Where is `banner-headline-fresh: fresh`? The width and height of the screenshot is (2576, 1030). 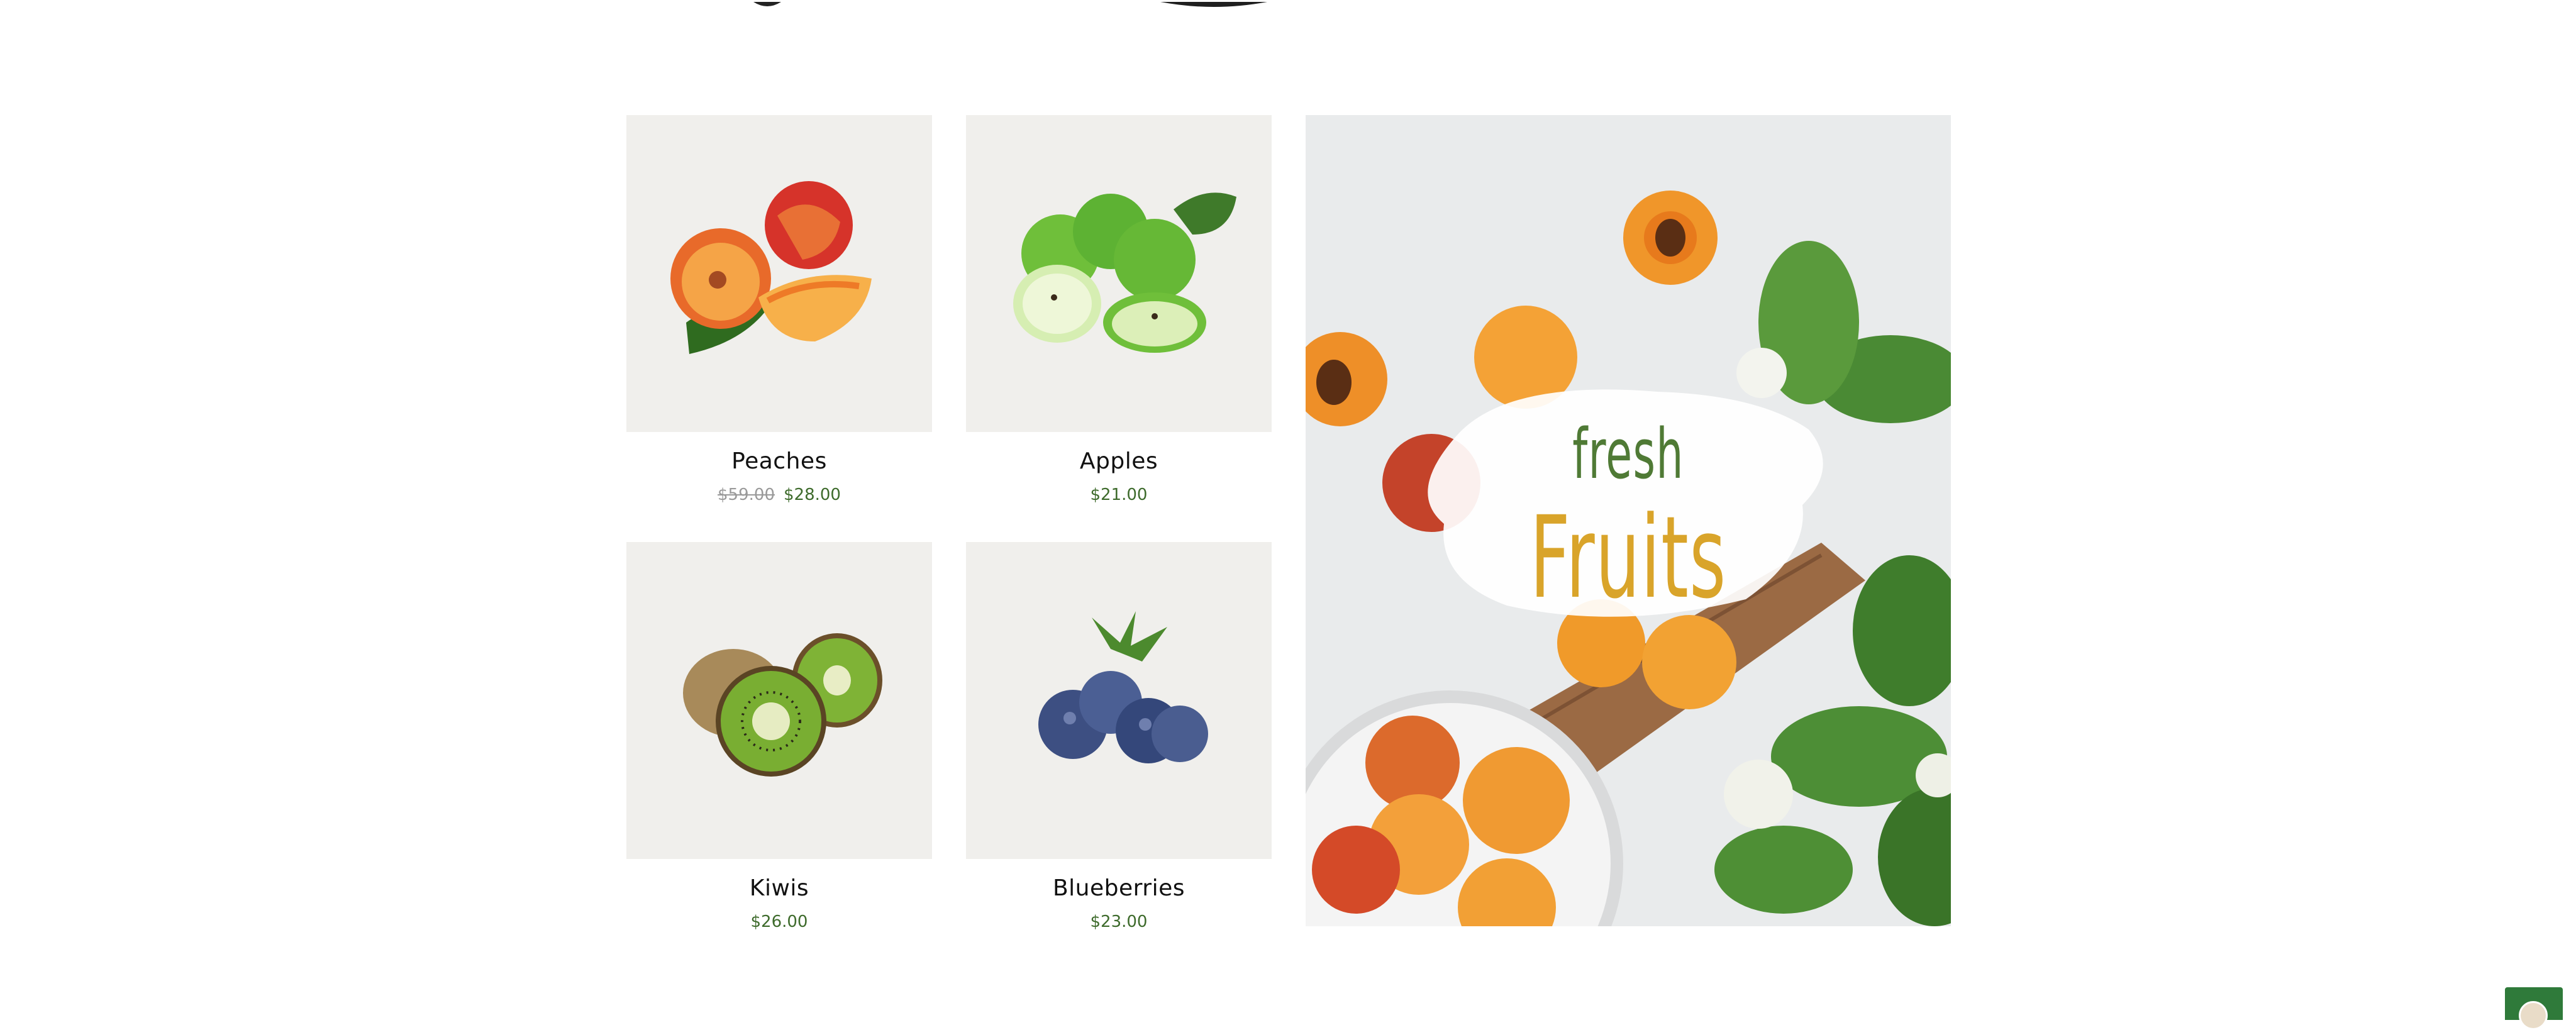
banner-headline-fresh: fresh is located at coordinates (1628, 454).